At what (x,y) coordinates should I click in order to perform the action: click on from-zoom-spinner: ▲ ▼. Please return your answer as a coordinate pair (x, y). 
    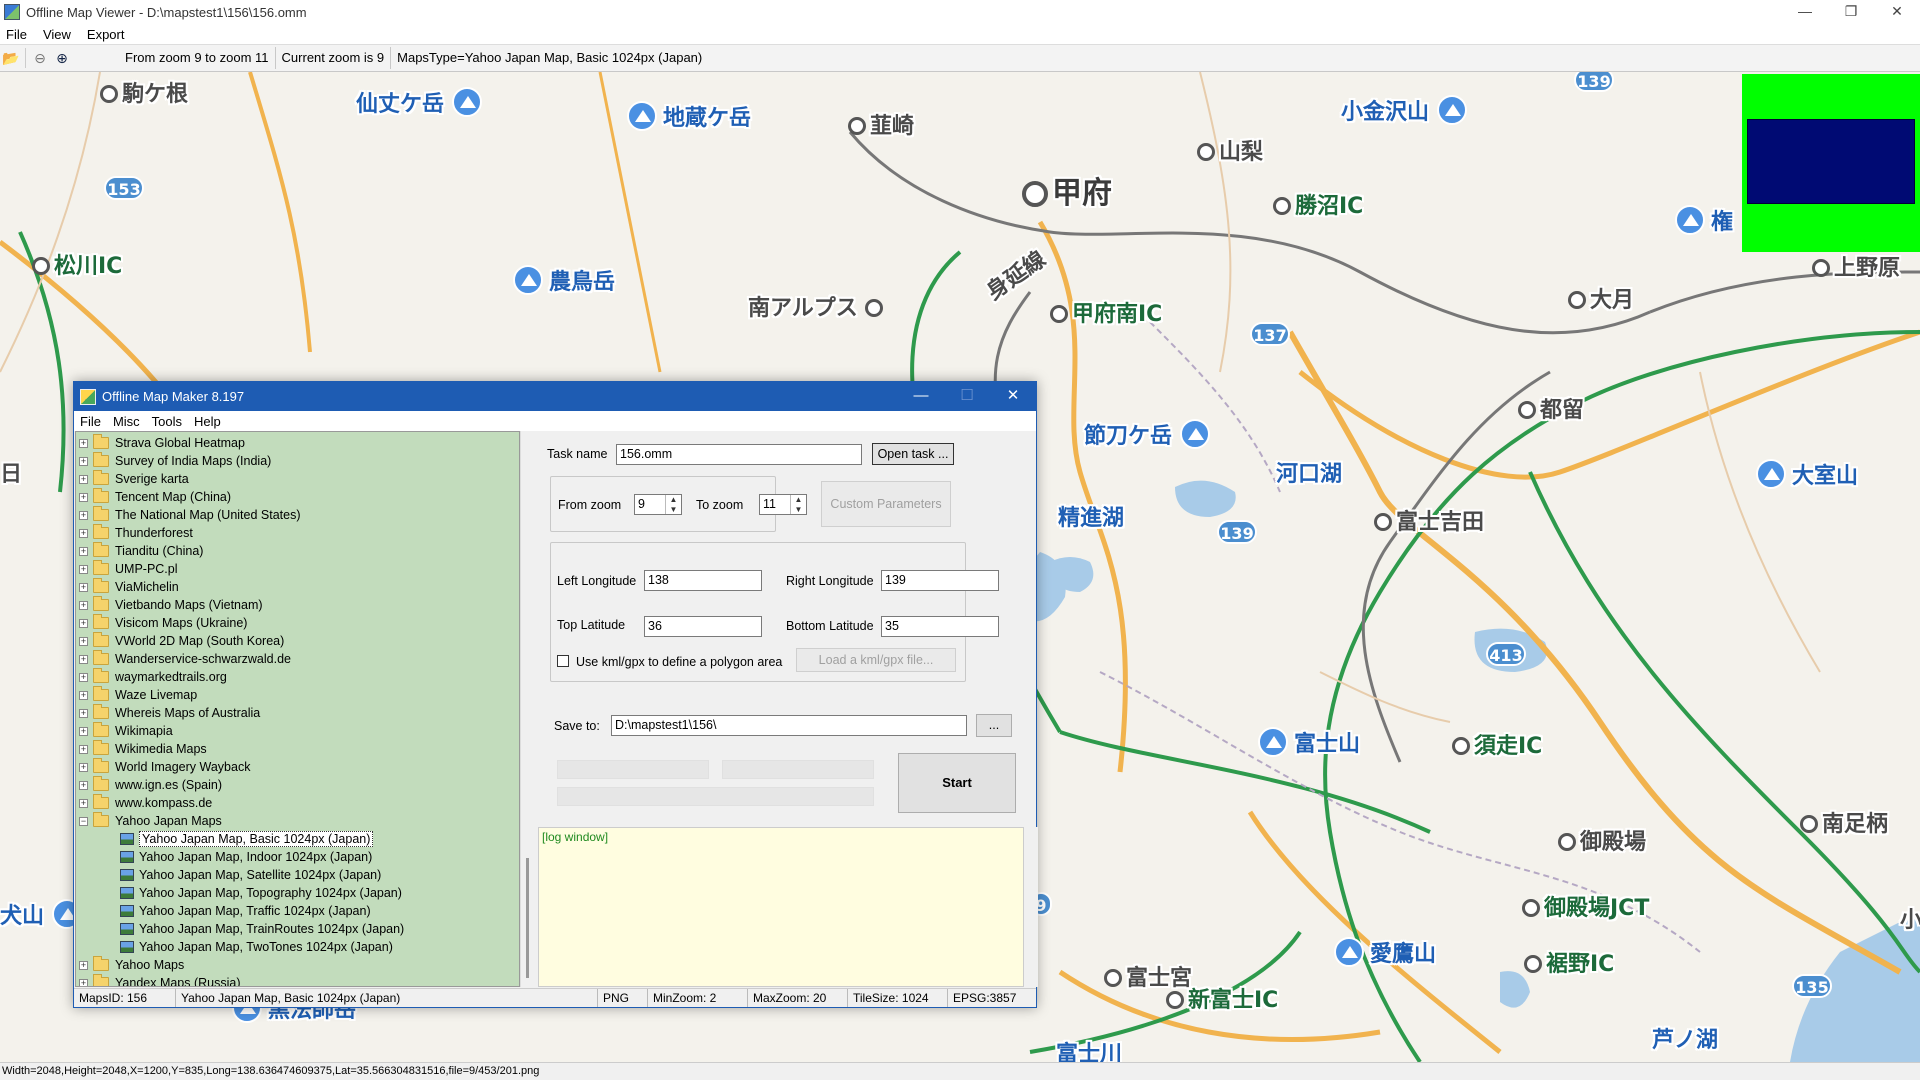
    Looking at the image, I should click on (673, 504).